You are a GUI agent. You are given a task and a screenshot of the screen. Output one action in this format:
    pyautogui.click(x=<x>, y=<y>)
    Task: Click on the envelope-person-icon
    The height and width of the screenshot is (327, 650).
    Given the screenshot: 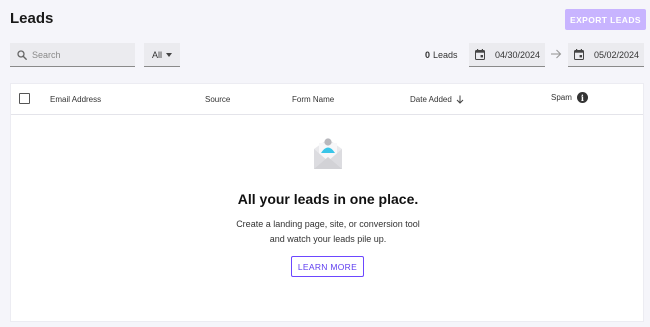 What is the action you would take?
    pyautogui.click(x=328, y=153)
    